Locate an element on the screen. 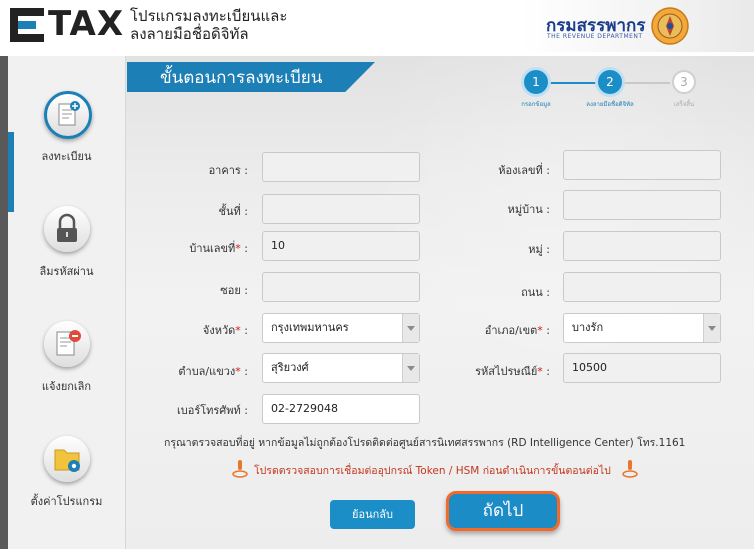 The height and width of the screenshot is (549, 754). house-no-input: 10 is located at coordinates (341, 246).